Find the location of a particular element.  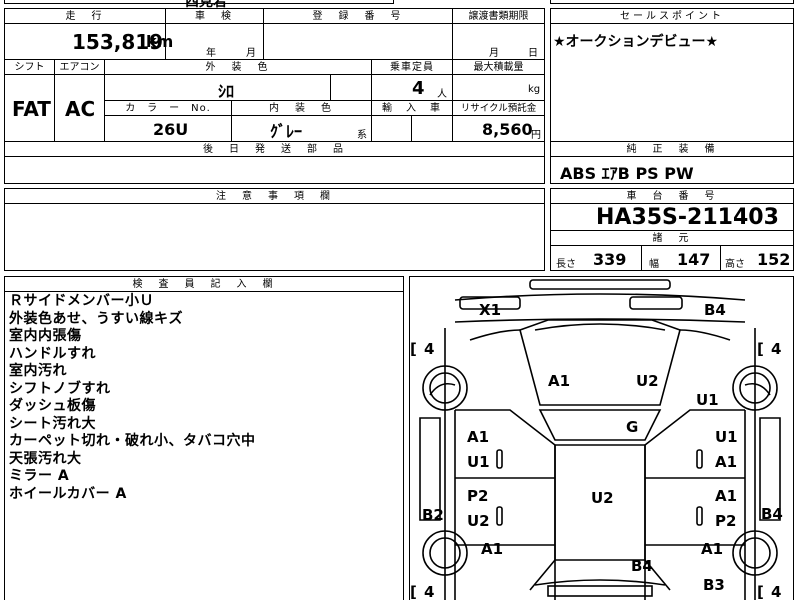

inspection-label: 車 検 is located at coordinates (214, 16).